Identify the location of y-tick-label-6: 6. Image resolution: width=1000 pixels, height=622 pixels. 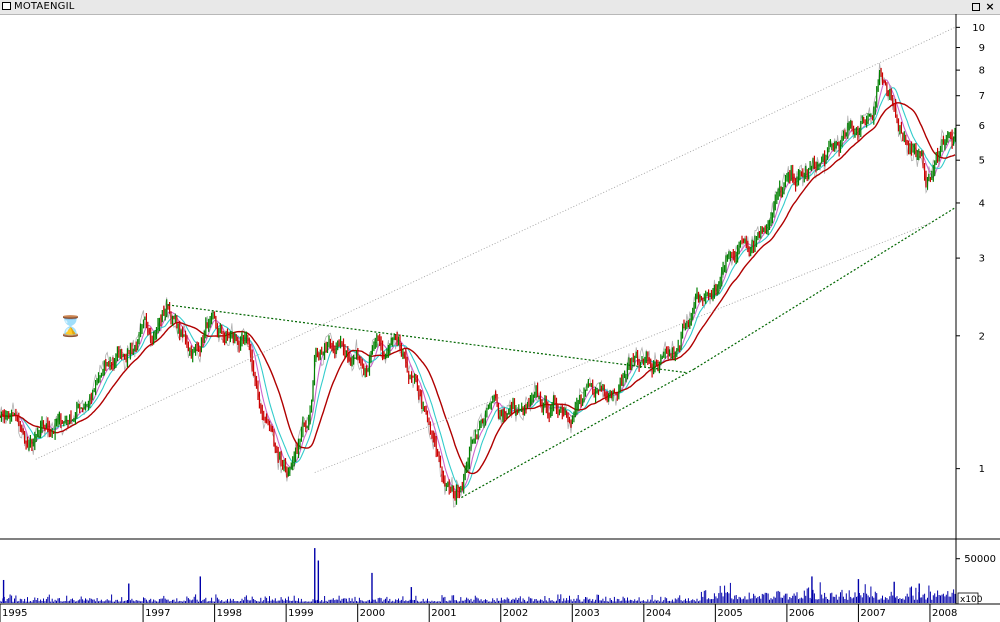
(982, 126).